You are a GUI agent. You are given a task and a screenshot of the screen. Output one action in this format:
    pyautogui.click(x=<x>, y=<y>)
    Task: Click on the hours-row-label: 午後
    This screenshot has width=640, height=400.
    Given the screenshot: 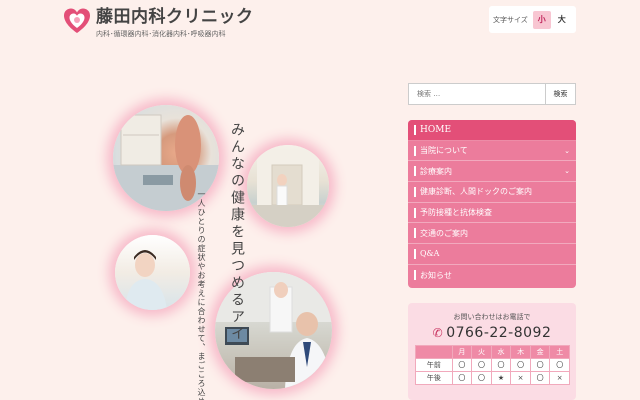 What is the action you would take?
    pyautogui.click(x=434, y=378)
    